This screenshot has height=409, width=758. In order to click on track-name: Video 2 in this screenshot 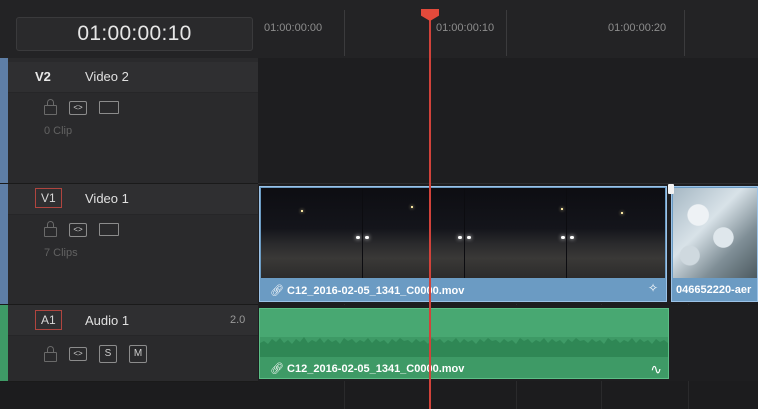, I will do `click(107, 76)`.